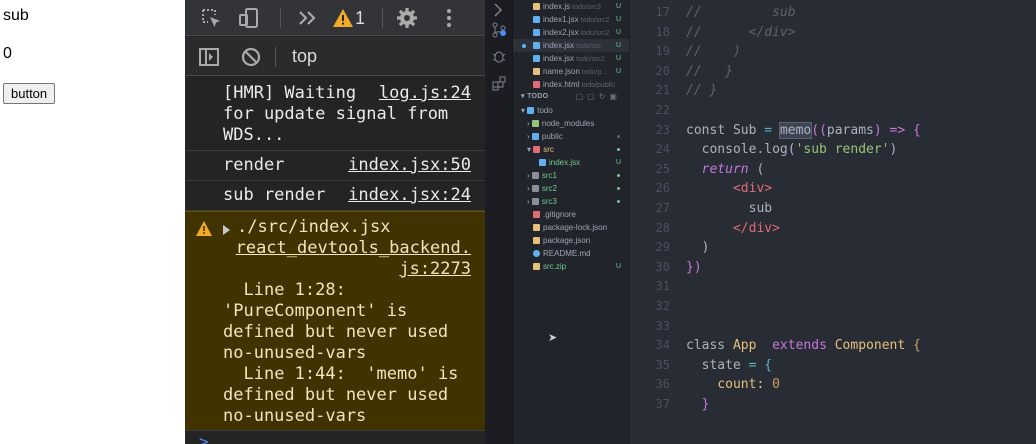 The height and width of the screenshot is (444, 1036). I want to click on code-line: 37 }, so click(682, 404).